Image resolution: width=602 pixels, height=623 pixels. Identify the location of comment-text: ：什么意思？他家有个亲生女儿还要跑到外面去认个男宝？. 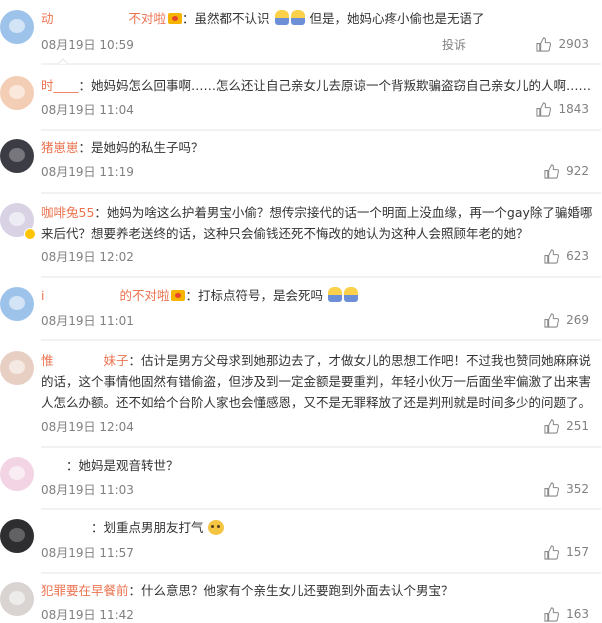
(291, 590).